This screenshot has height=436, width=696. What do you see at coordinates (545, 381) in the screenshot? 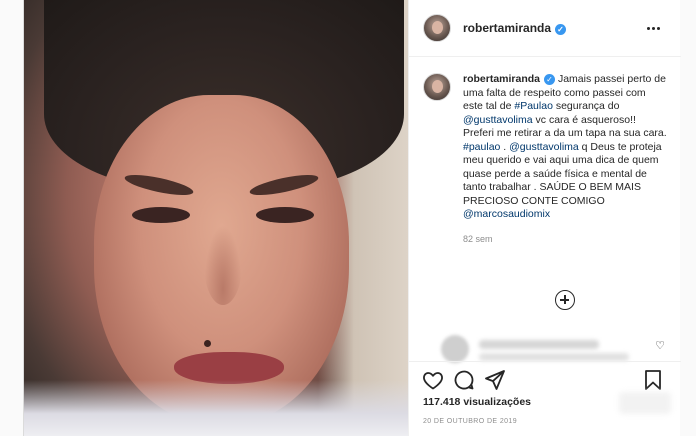
I see `action-icons` at bounding box center [545, 381].